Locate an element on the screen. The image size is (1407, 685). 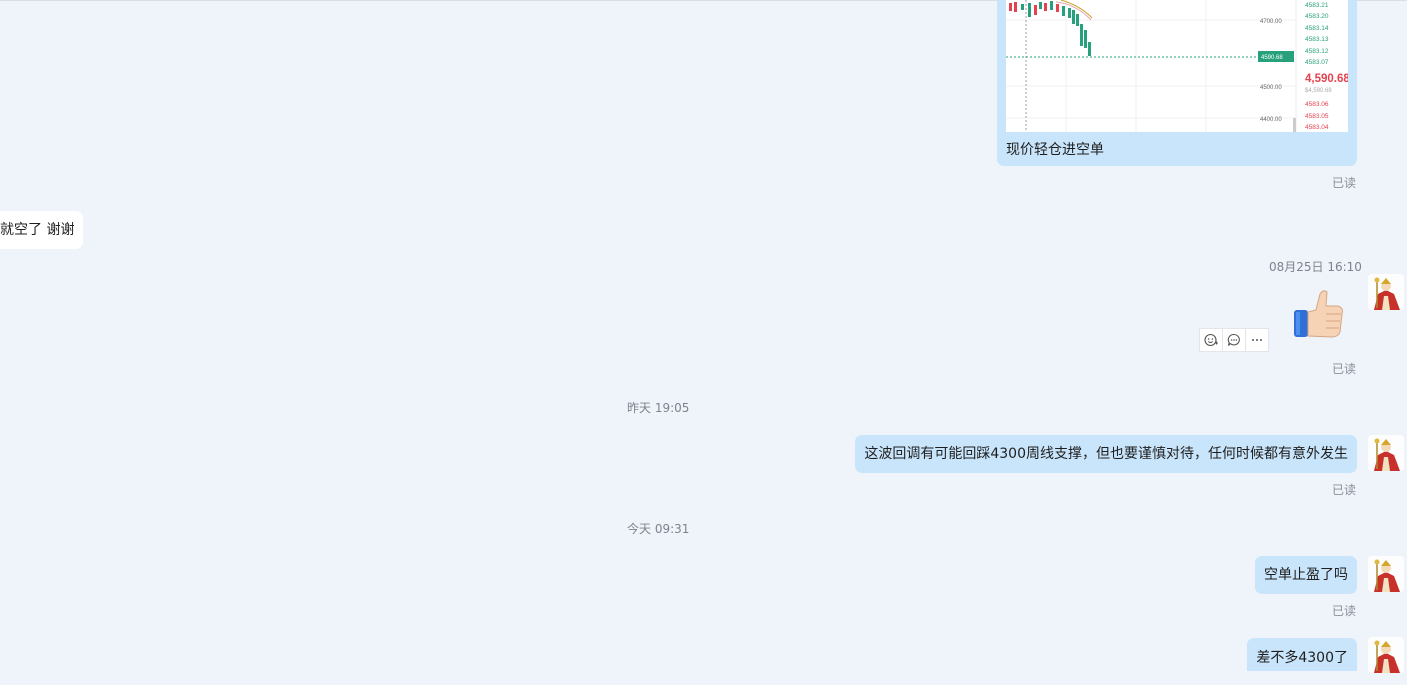
emoji-react-button is located at coordinates (1211, 340).